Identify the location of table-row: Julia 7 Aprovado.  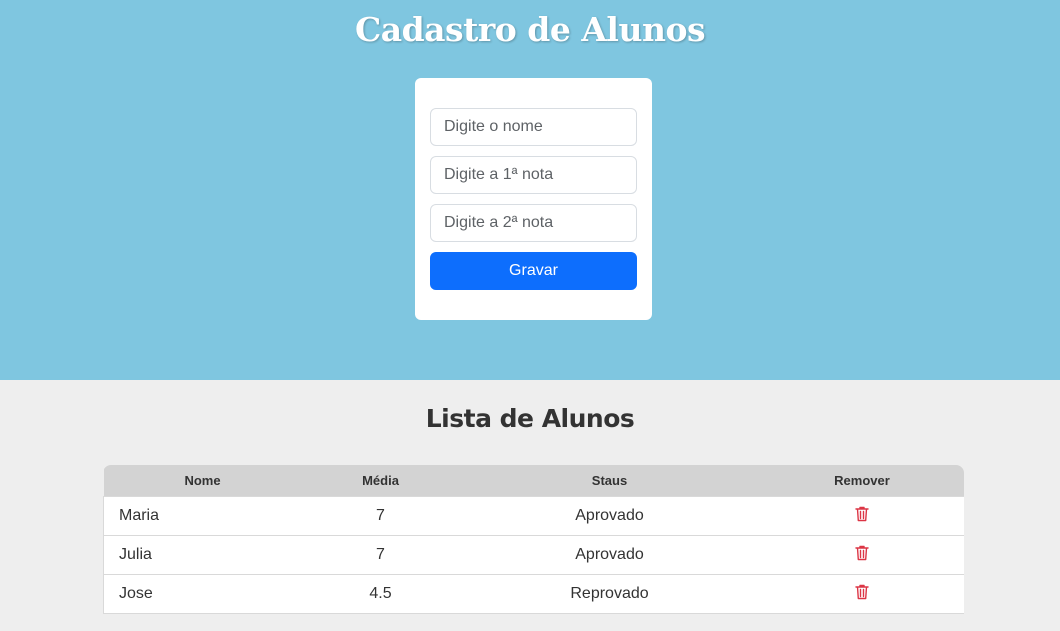
(533, 555).